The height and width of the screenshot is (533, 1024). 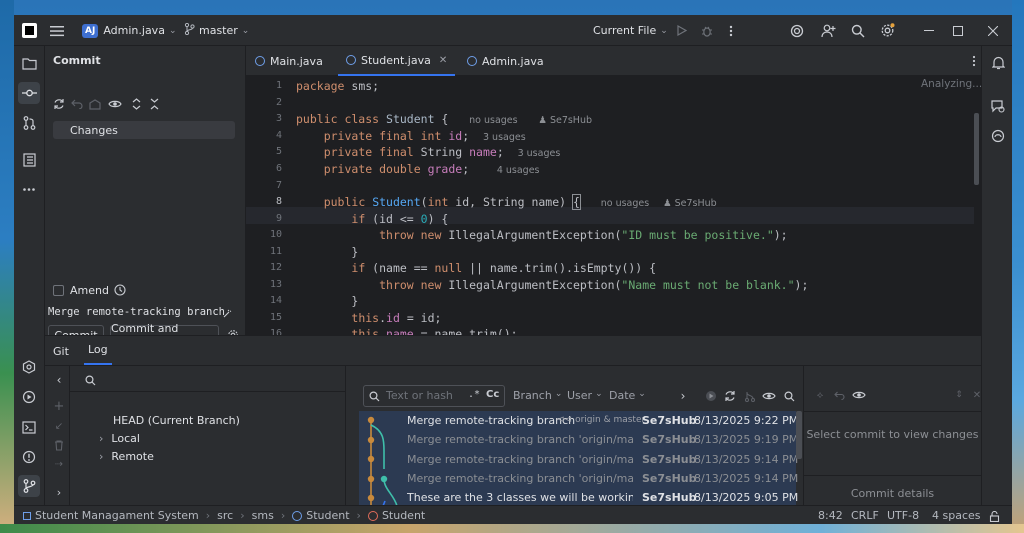 What do you see at coordinates (750, 396) in the screenshot?
I see `graph-options-icon` at bounding box center [750, 396].